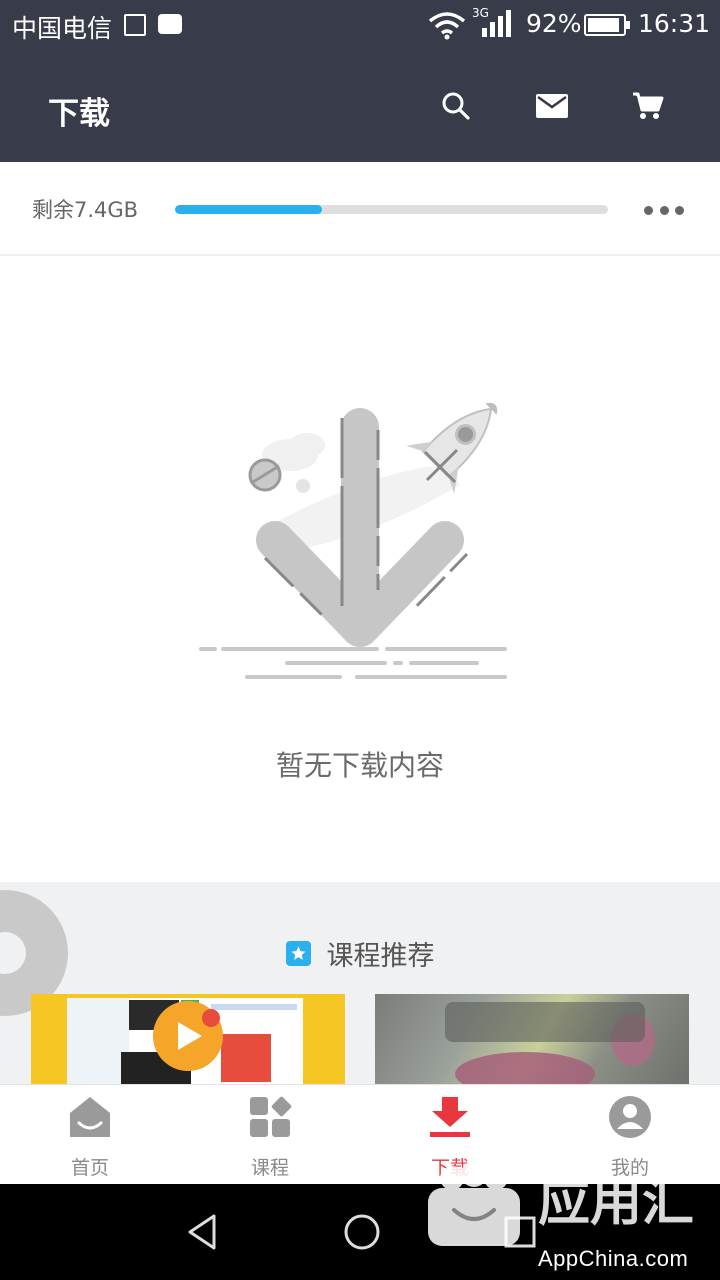 The image size is (720, 1280). Describe the element at coordinates (360, 26) in the screenshot. I see `status-bar: 中国电信 3G 92% 16:31` at that location.